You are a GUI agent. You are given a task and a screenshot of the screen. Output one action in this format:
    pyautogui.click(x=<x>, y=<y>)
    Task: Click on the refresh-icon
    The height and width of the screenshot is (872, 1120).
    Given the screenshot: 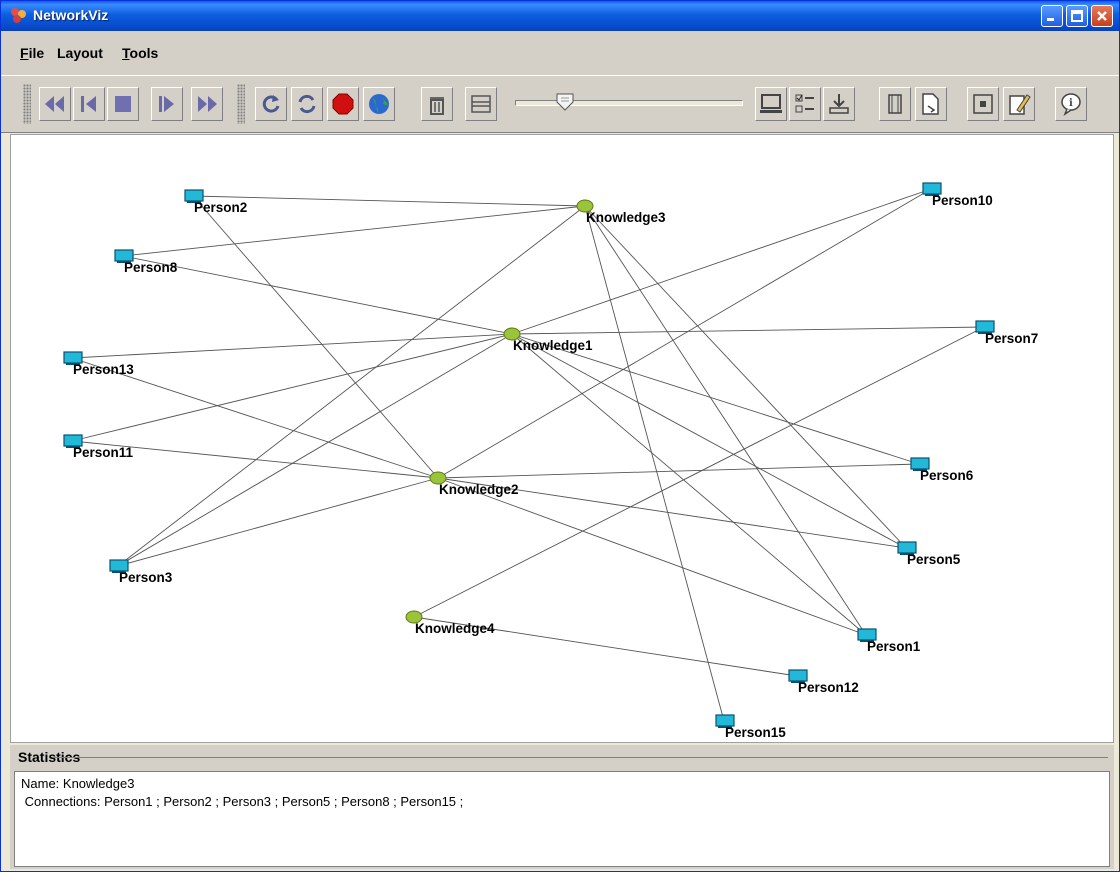 What is the action you would take?
    pyautogui.click(x=271, y=104)
    